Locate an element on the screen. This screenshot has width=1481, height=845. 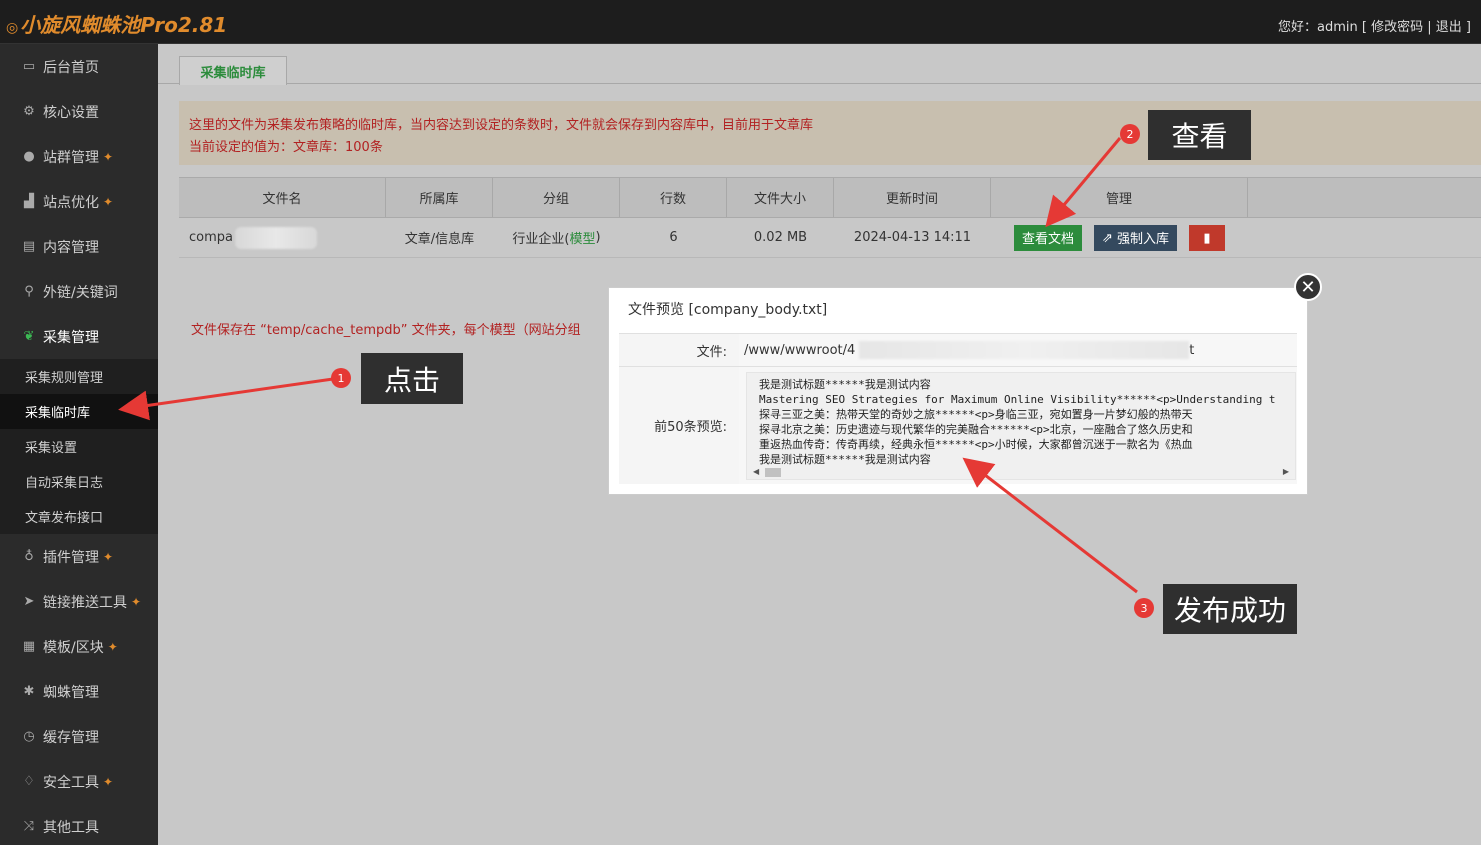
sidebar-item-content: ▤ 内容管理 is located at coordinates (79, 246).